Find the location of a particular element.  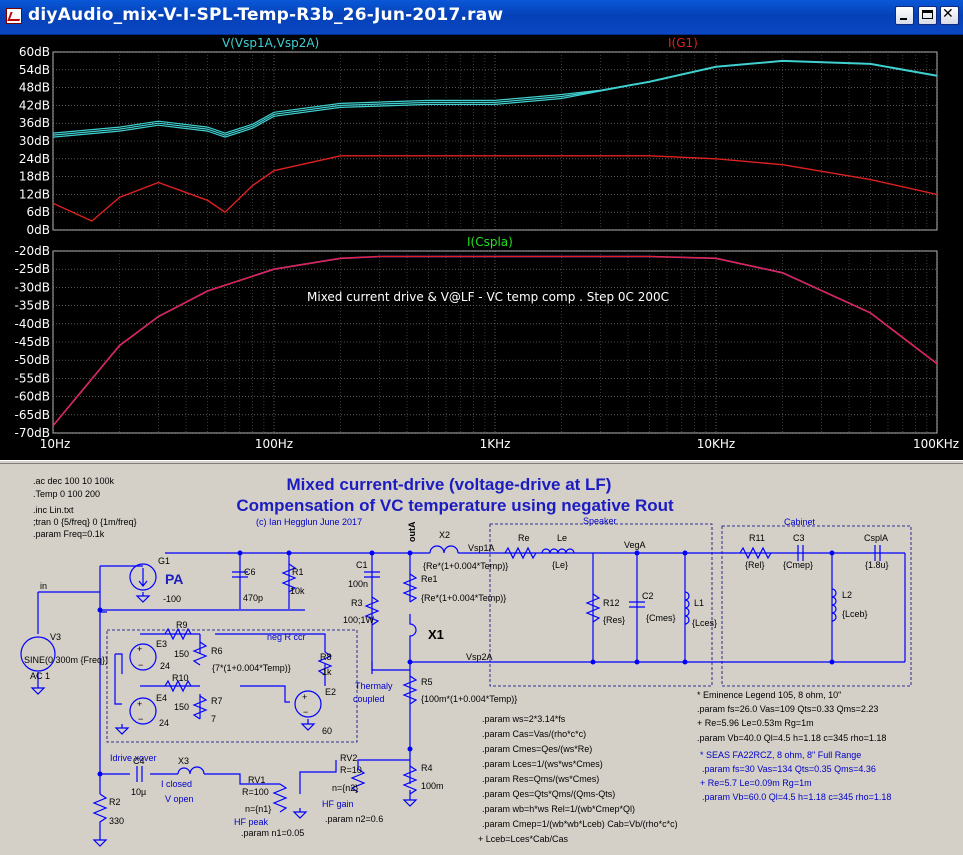

directive-line: .Temp 0 100 200 is located at coordinates (66, 494).